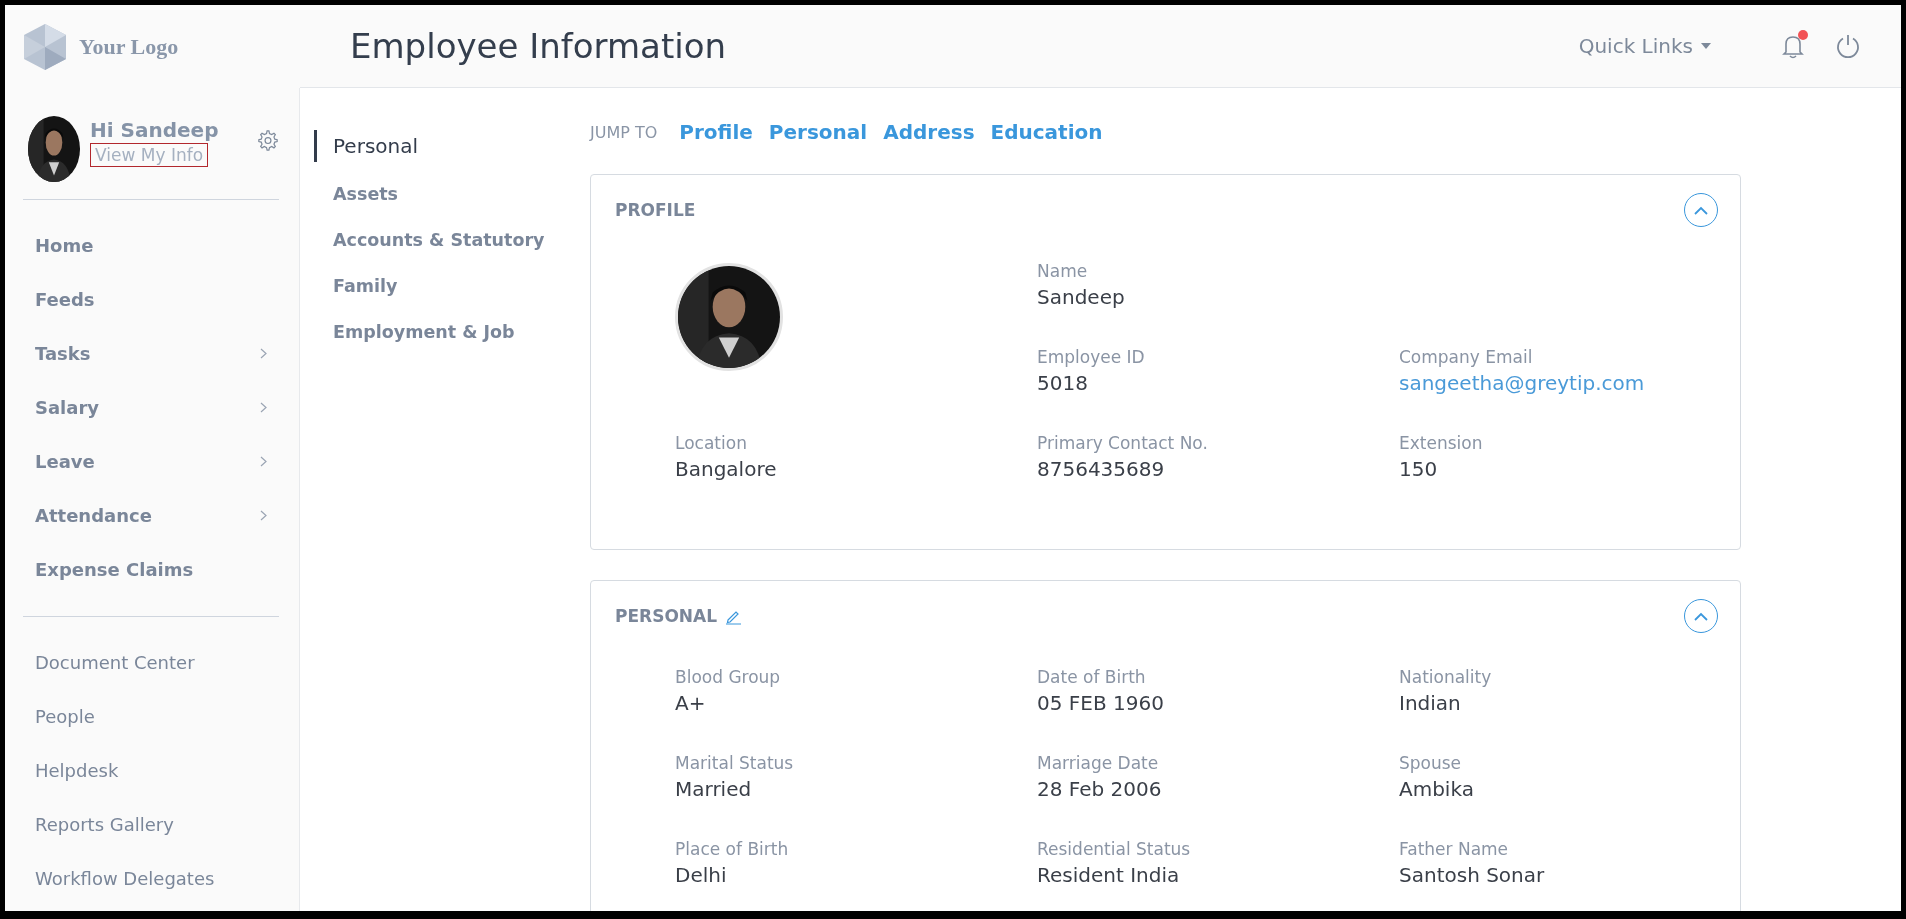 The image size is (1906, 919). I want to click on field-label: Blood Group, so click(728, 677).